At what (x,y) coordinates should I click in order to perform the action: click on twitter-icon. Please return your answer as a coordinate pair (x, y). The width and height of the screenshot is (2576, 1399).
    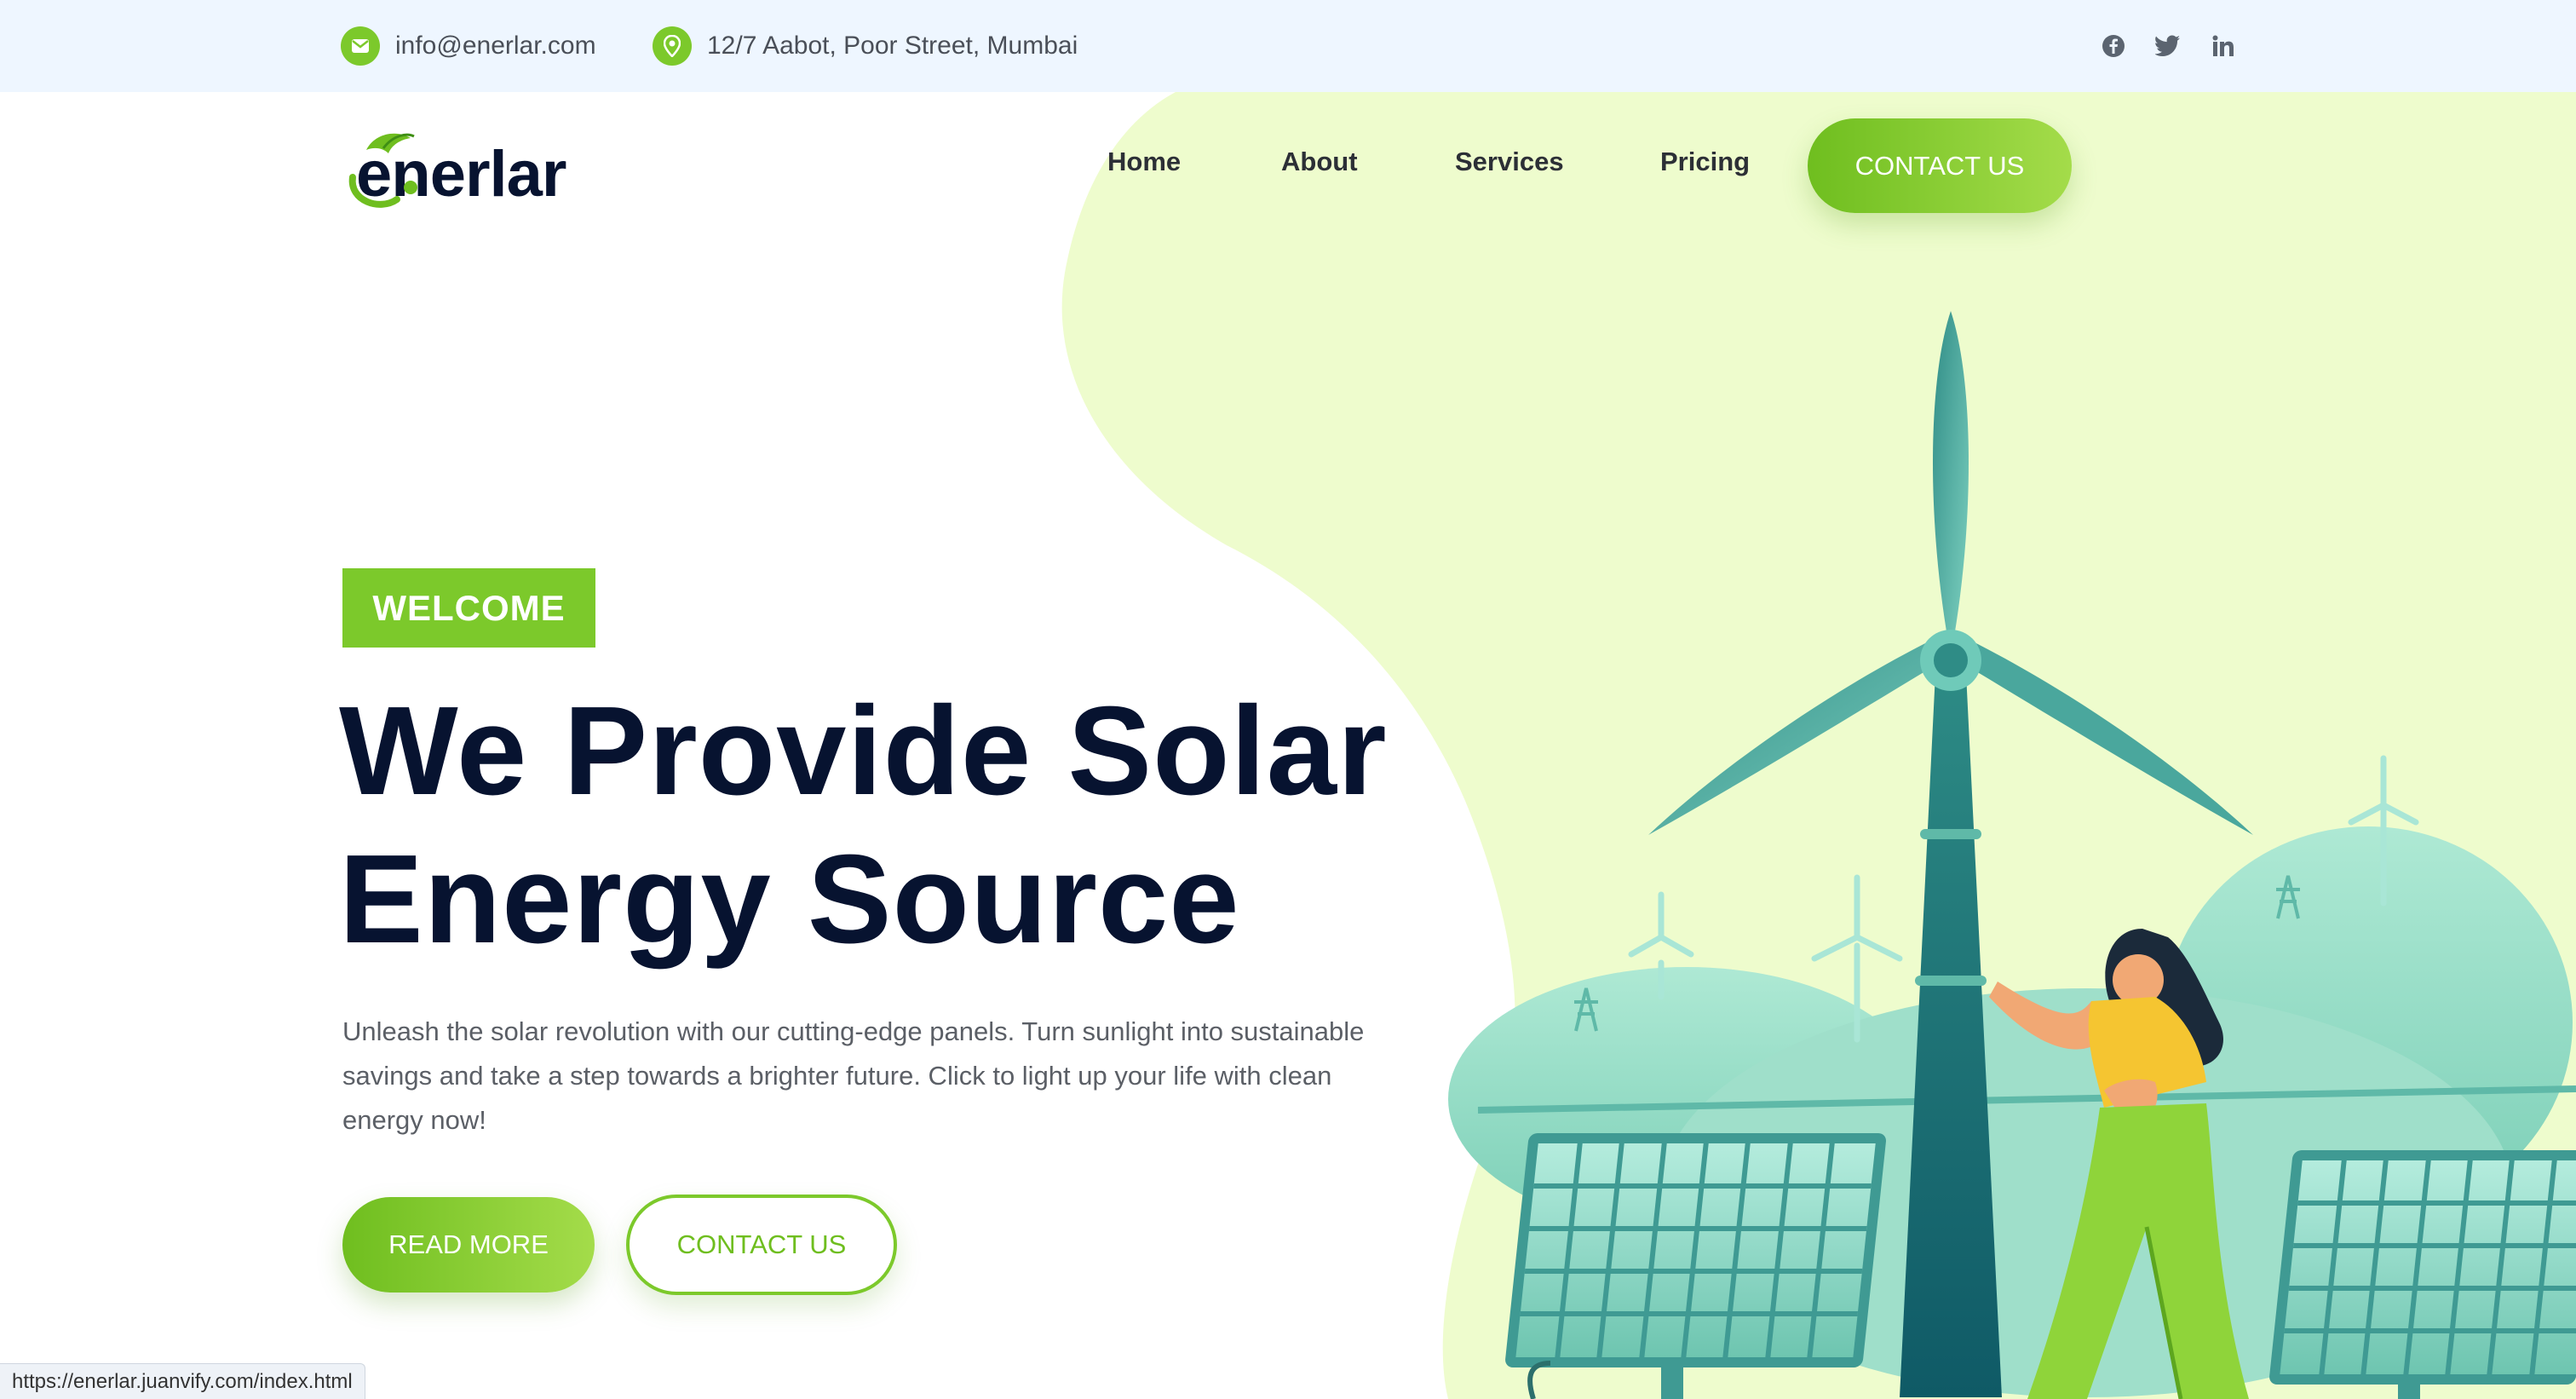
    Looking at the image, I should click on (2168, 46).